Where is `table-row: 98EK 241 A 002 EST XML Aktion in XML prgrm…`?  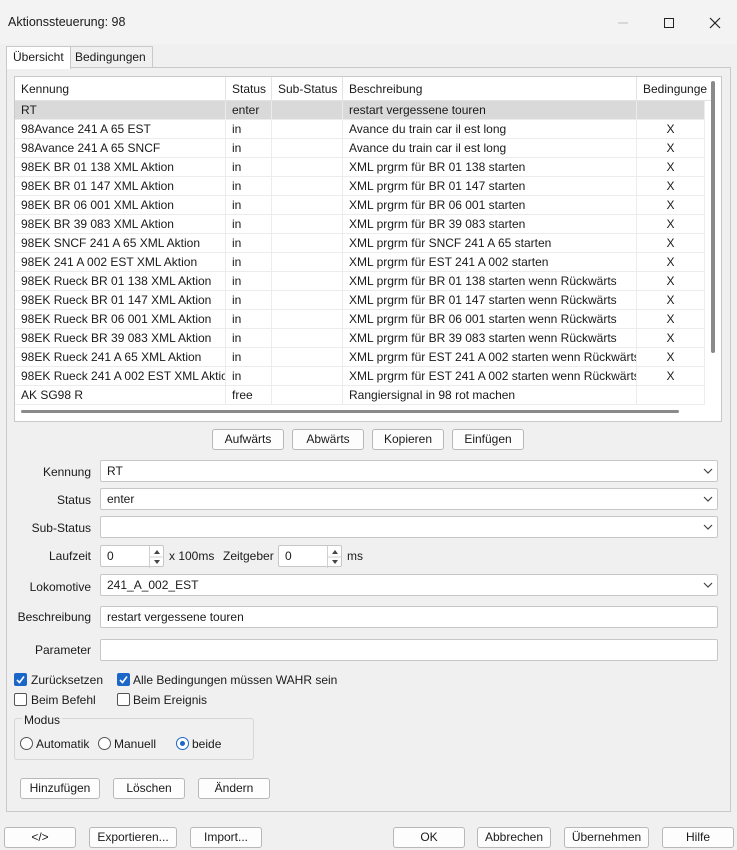
table-row: 98EK 241 A 002 EST XML Aktion in XML prgrm… is located at coordinates (360, 262).